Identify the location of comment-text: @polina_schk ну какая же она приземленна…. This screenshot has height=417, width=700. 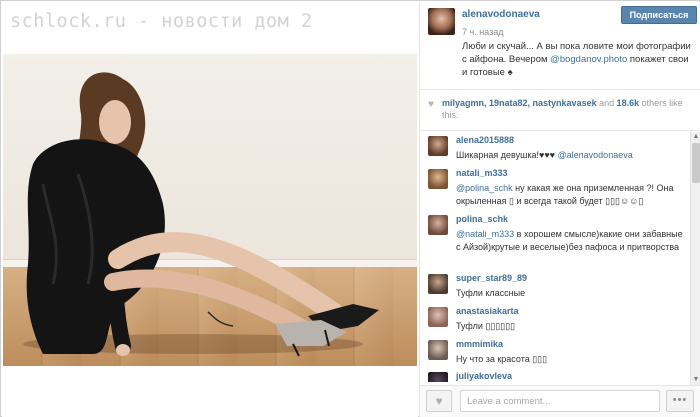
(572, 195).